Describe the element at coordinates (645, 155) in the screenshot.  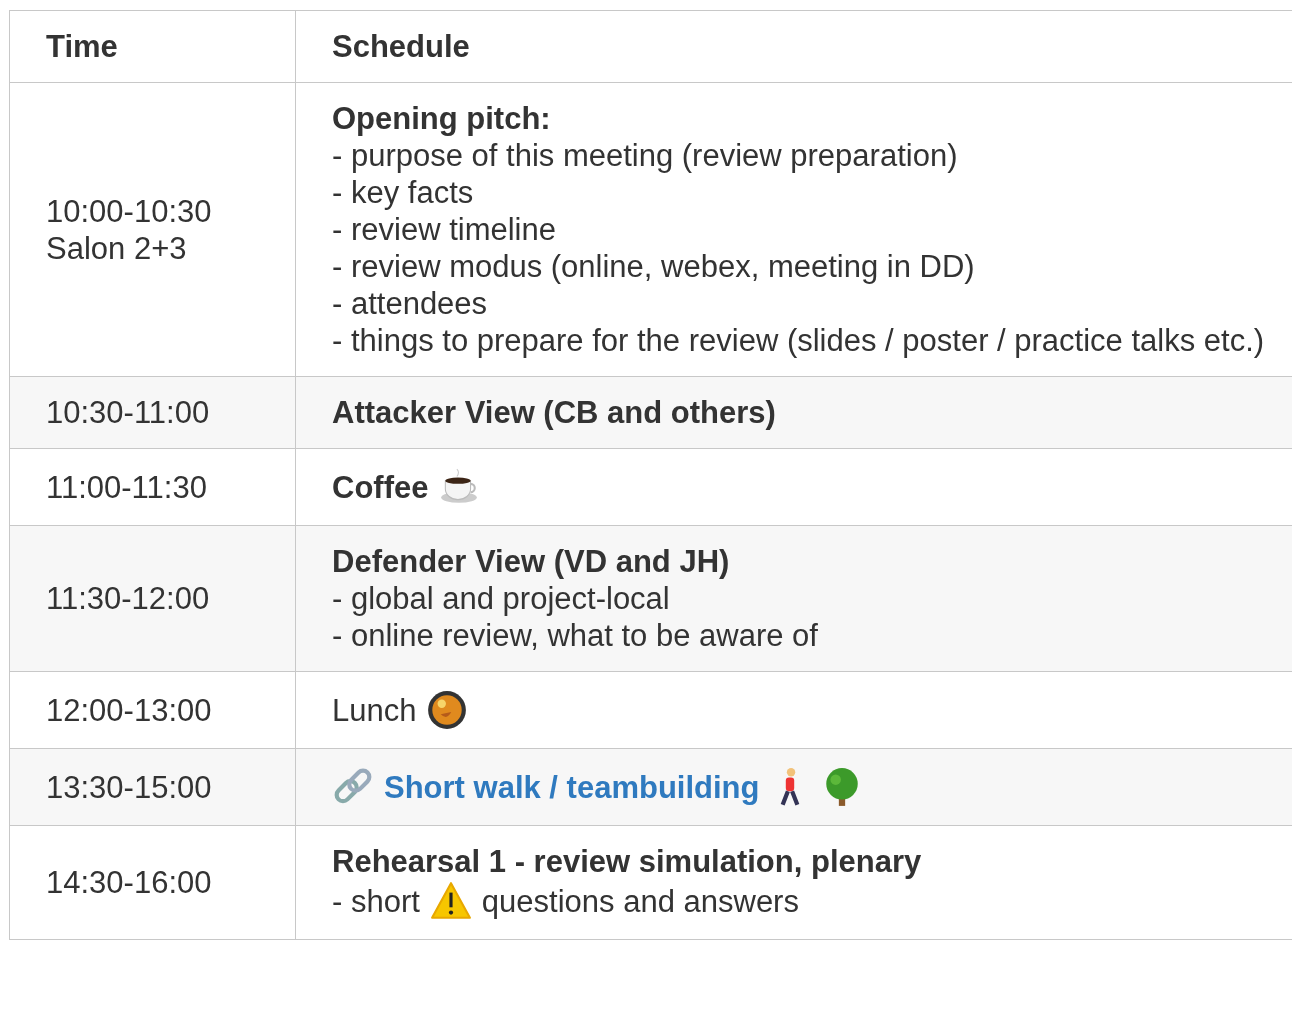
I see `schedule-text: - purpose of this meeting (review preparation)` at that location.